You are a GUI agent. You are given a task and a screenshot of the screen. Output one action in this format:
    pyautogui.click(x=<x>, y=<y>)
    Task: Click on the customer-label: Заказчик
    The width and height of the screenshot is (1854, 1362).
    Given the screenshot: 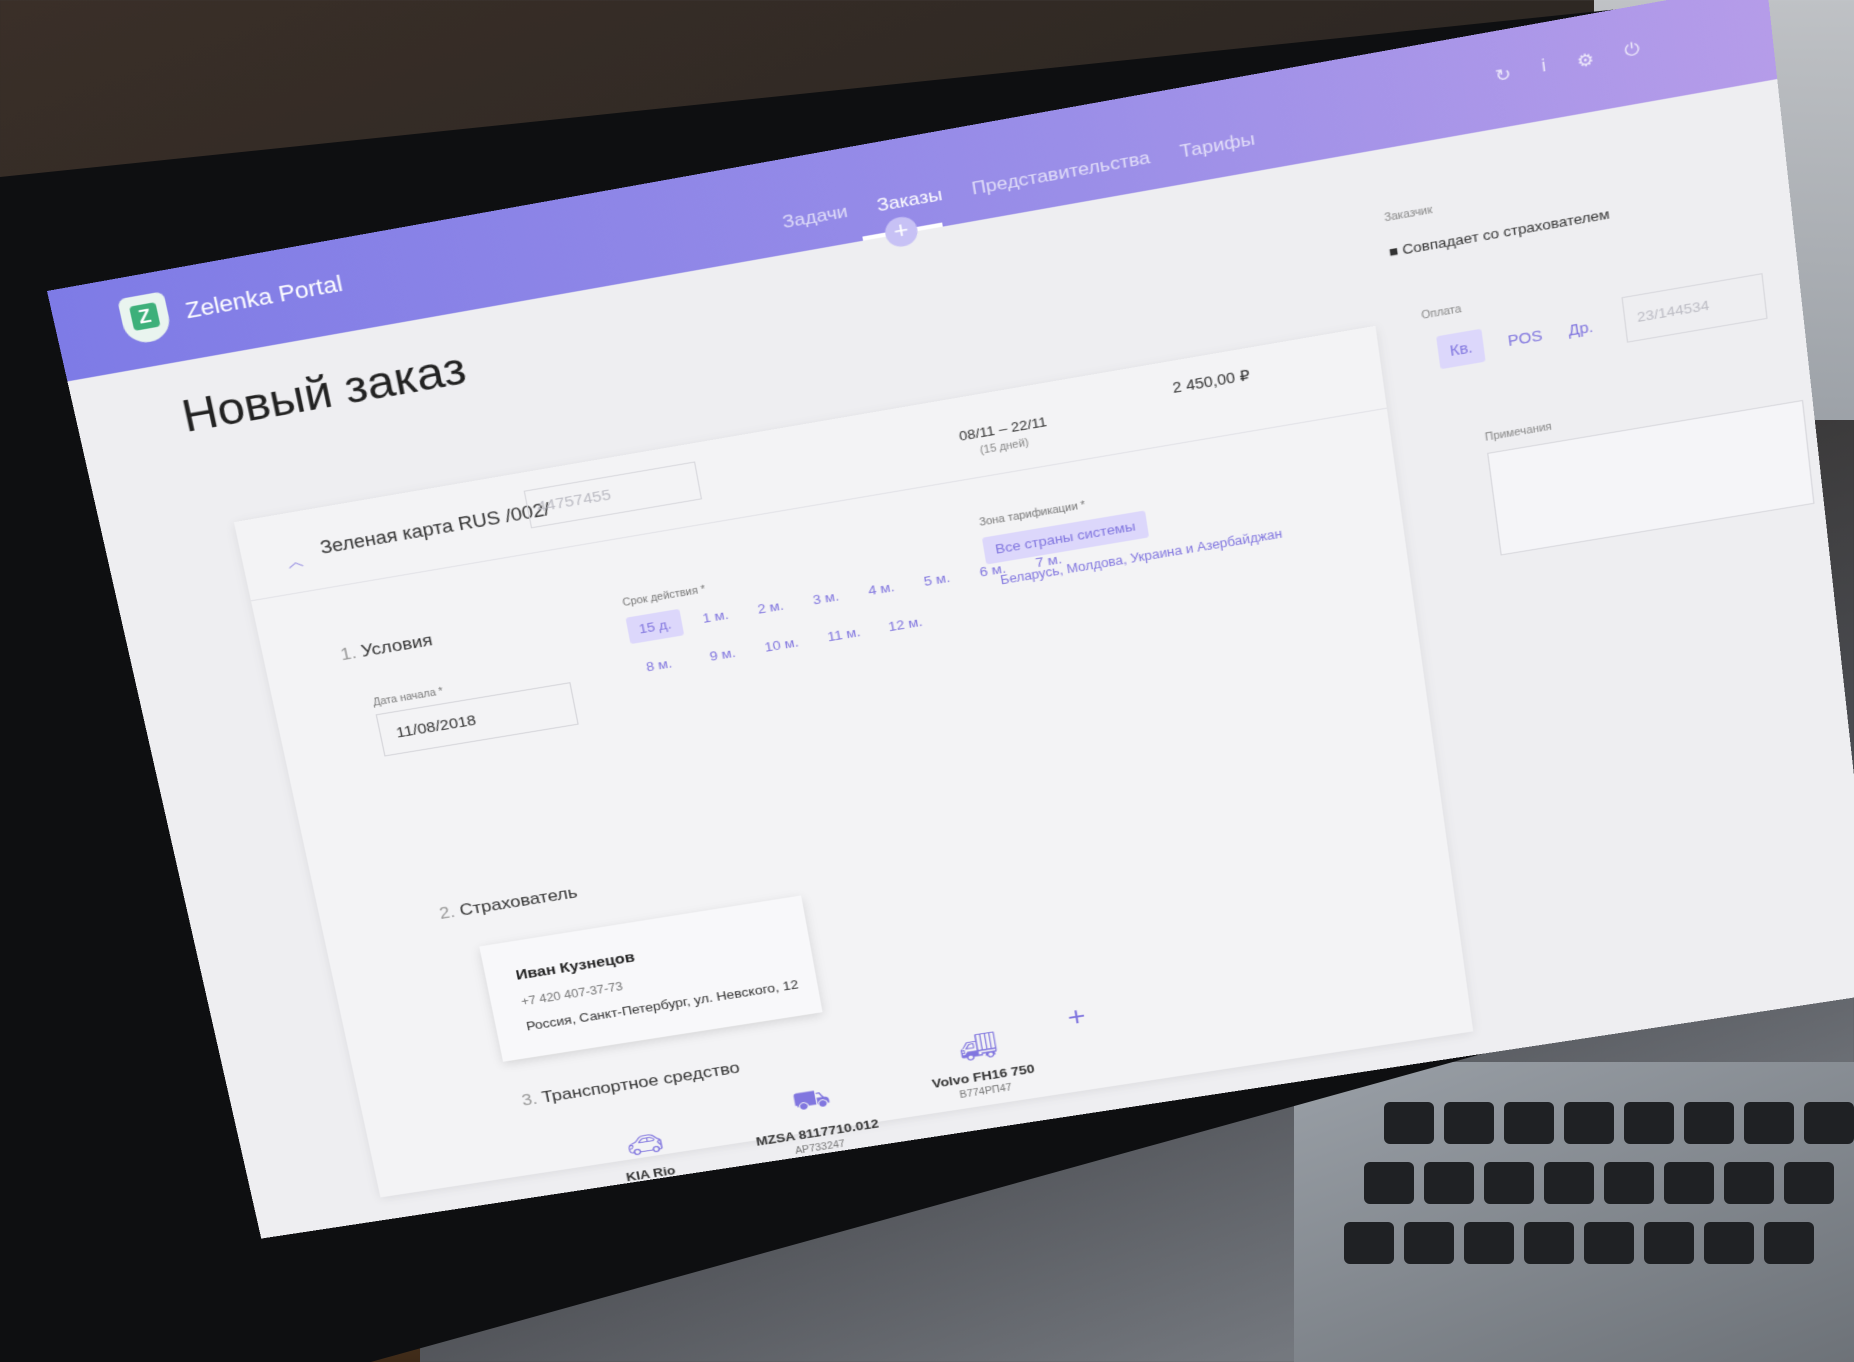 What is the action you would take?
    pyautogui.click(x=1408, y=214)
    